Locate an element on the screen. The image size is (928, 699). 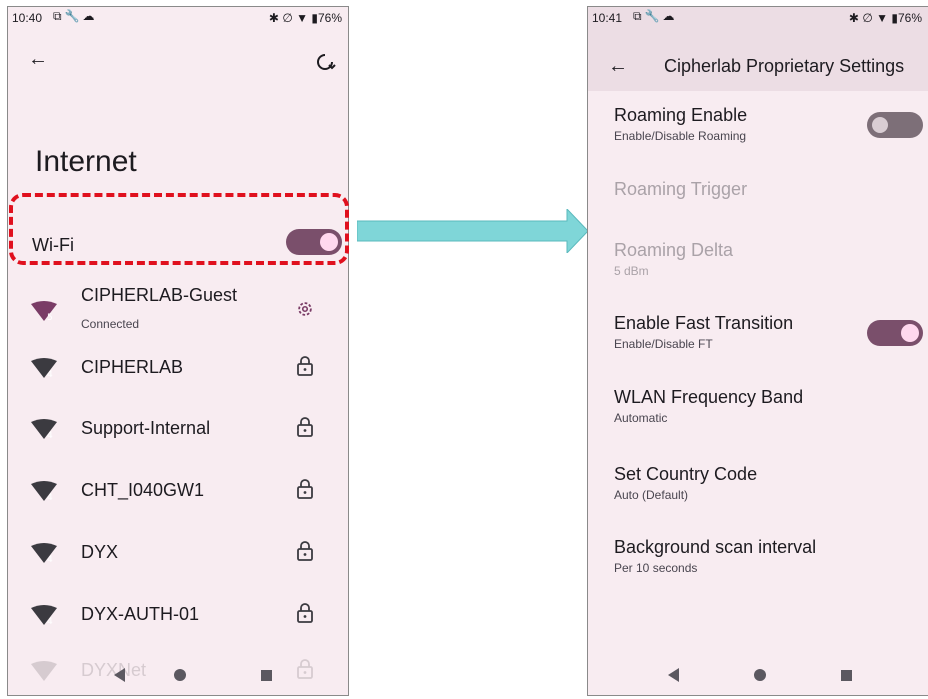
network-row: 5 CIPHERLAB-Guest Connected is located at coordinates (178, 315).